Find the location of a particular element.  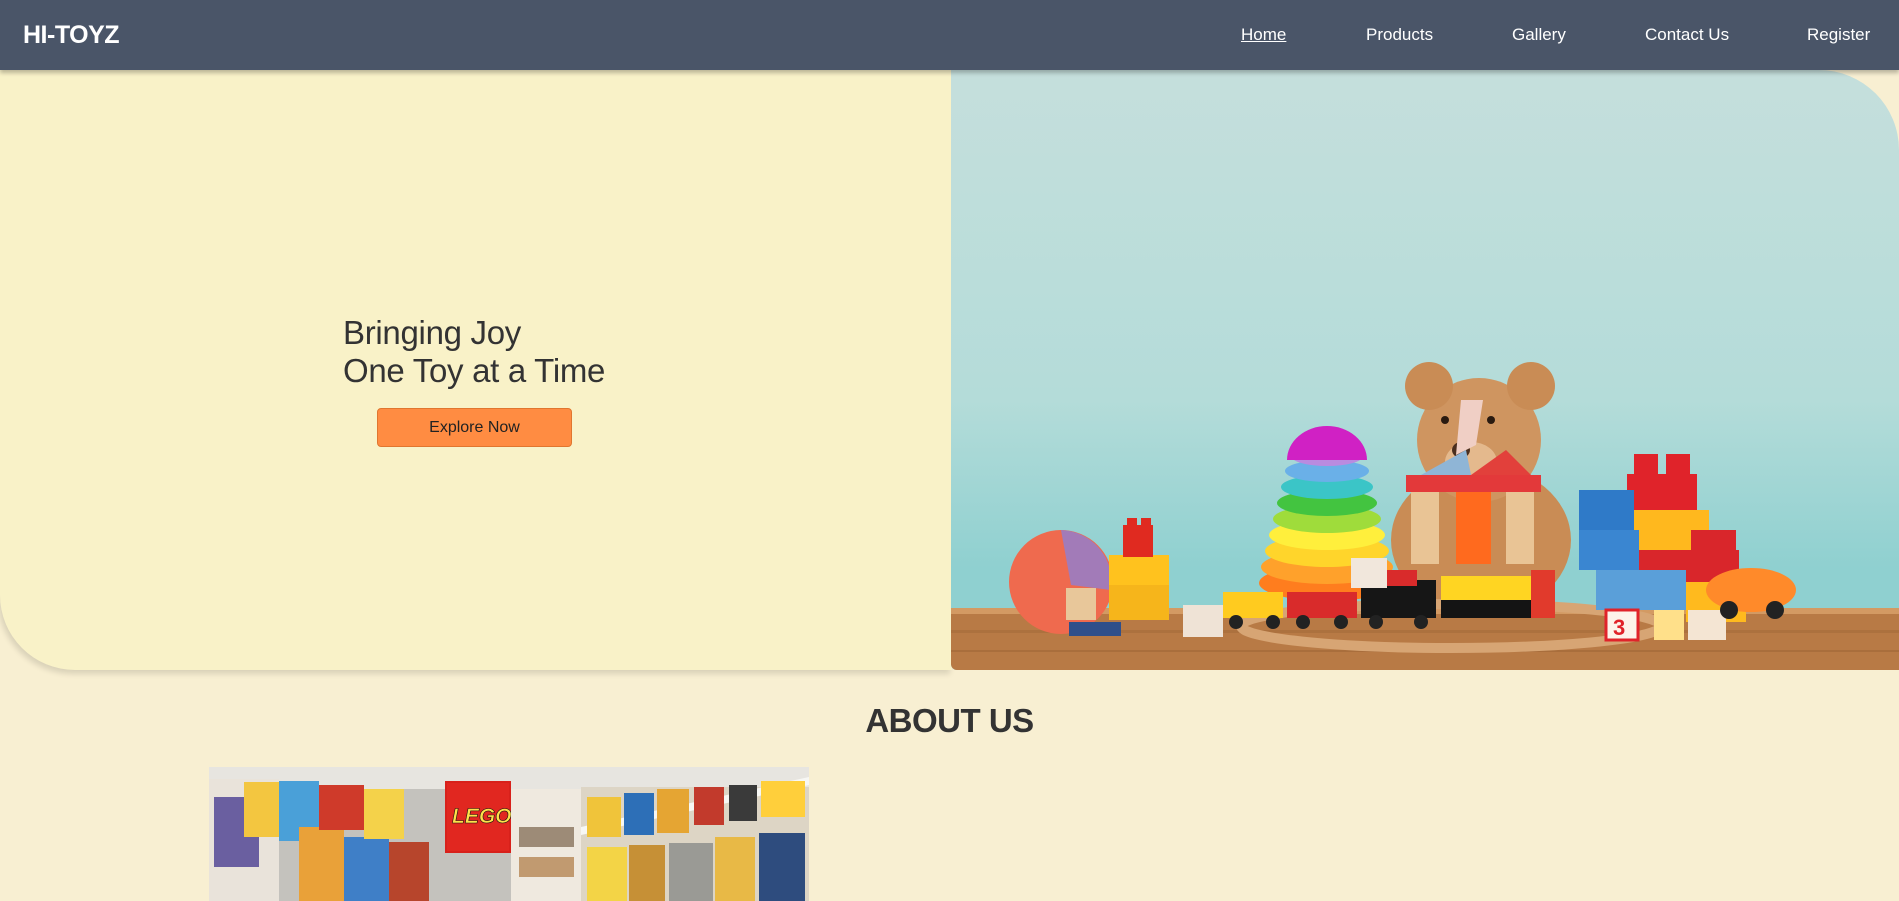

toy-store-shelves-illustration: LEGO is located at coordinates (509, 834).